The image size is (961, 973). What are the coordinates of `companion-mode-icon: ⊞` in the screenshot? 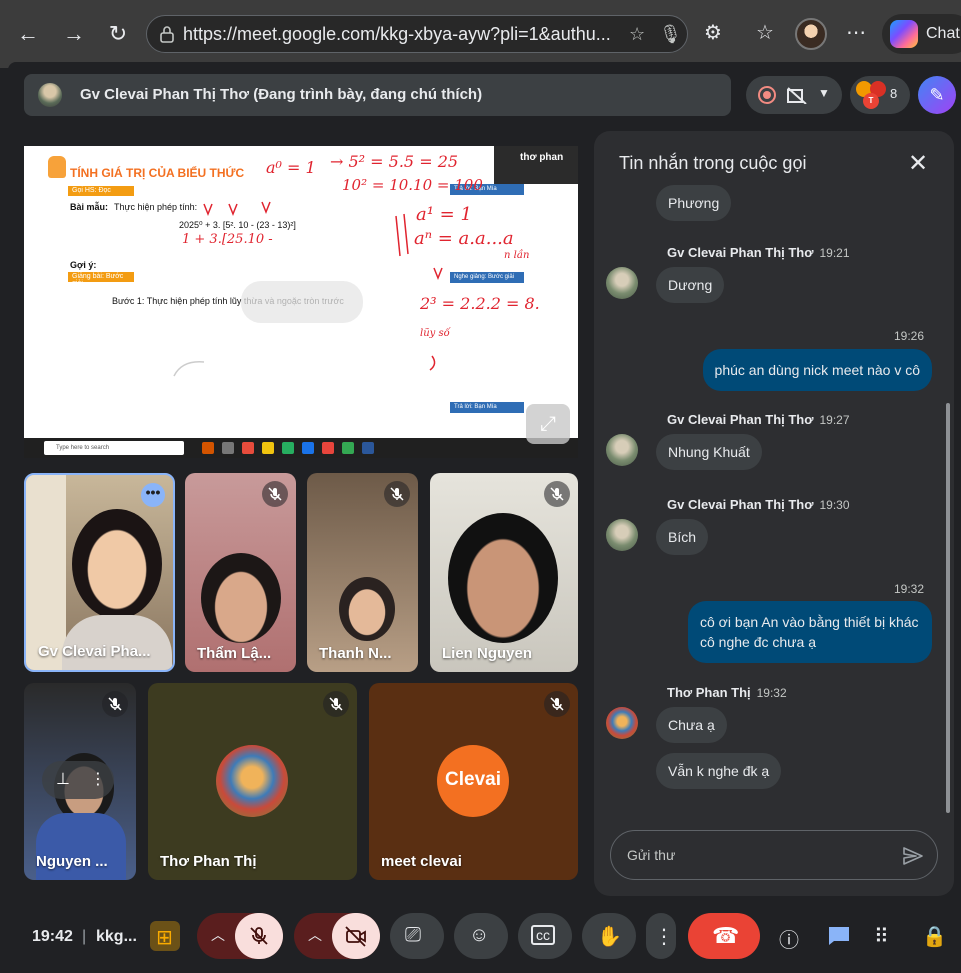 It's located at (164, 937).